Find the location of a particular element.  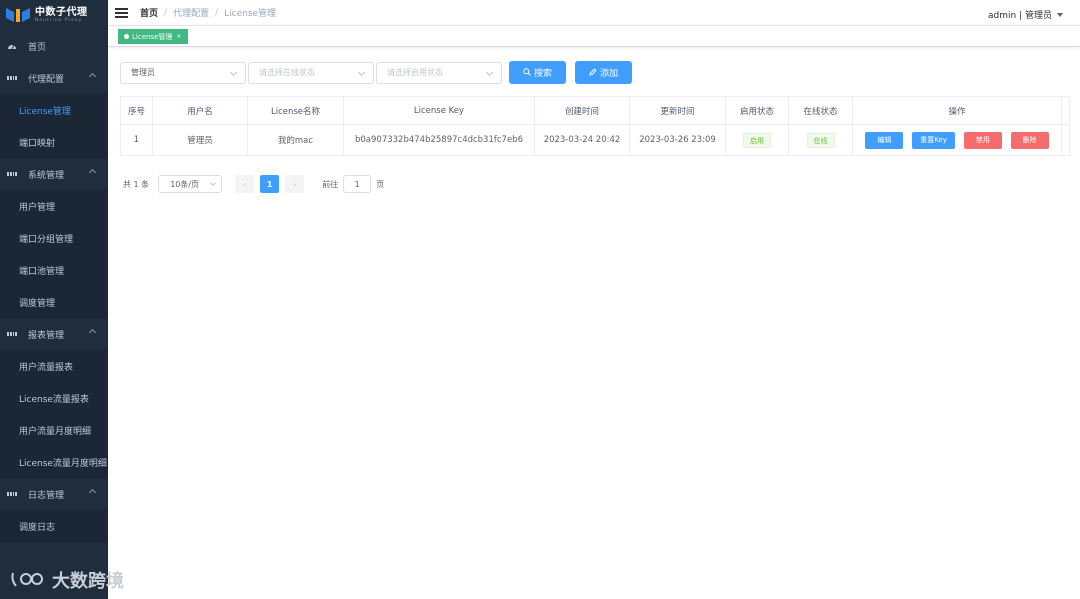

user-dropdown: admin | 管理员 is located at coordinates (1025, 14).